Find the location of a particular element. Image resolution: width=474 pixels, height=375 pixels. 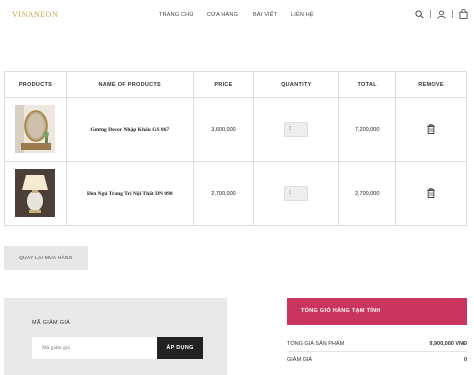

col-header-total: TOTAL is located at coordinates (367, 84).